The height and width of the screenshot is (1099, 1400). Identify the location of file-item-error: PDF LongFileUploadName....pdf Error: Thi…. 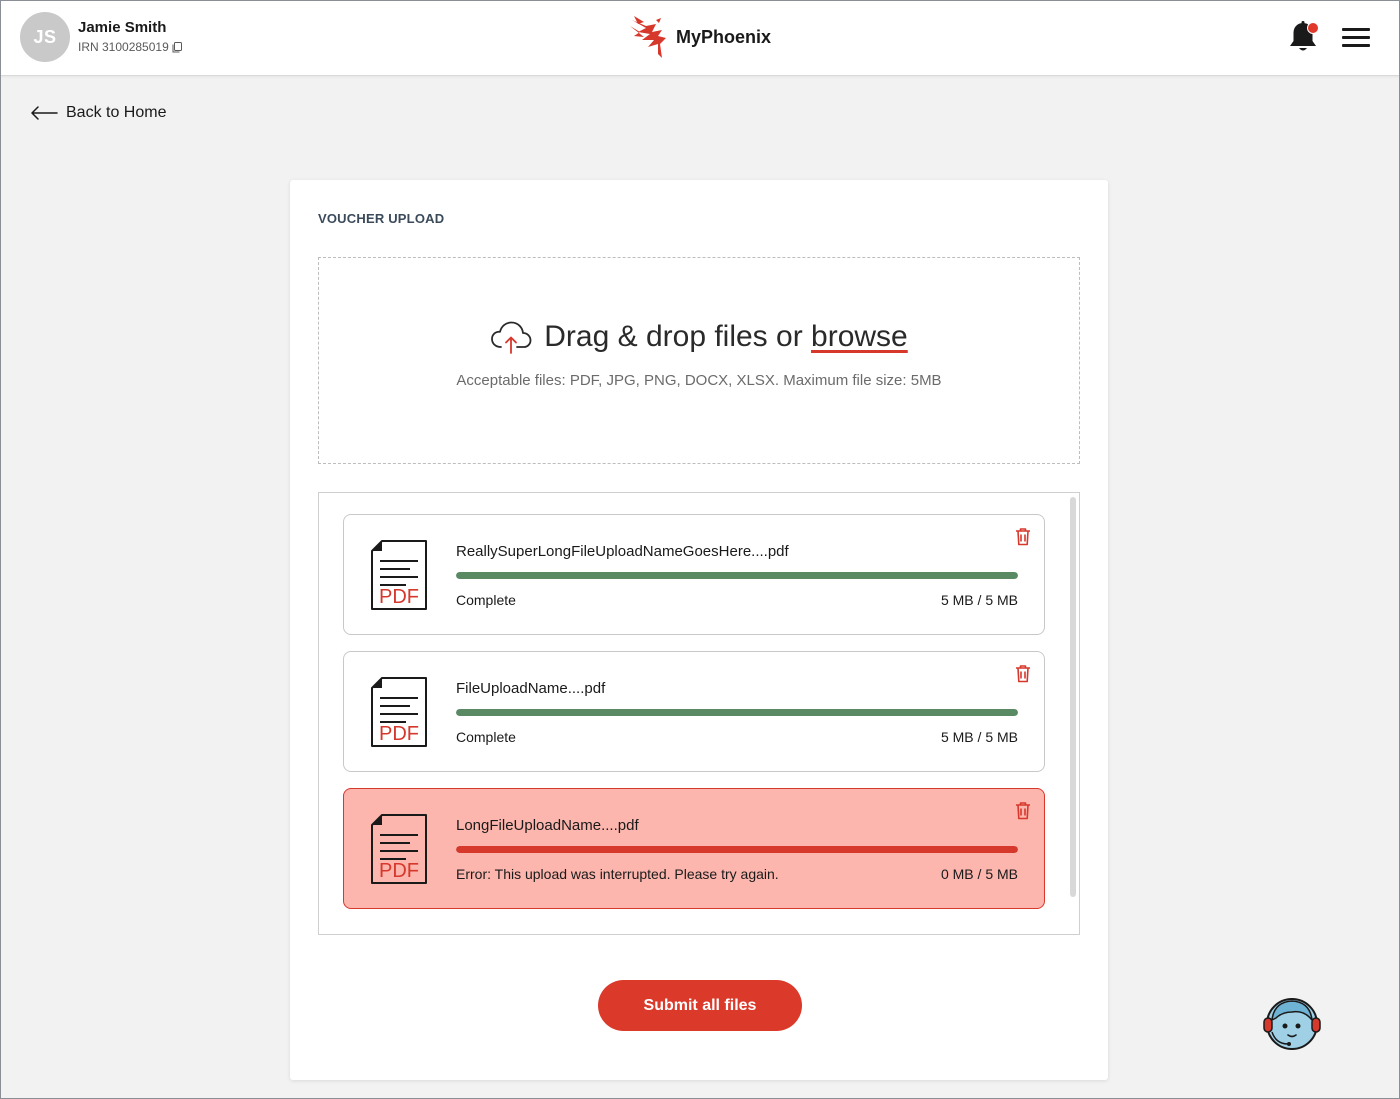
(694, 848).